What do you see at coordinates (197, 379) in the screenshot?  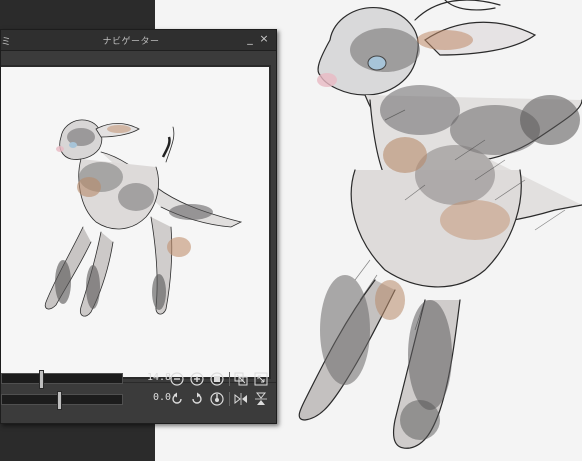 I see `zoom-in-icon` at bounding box center [197, 379].